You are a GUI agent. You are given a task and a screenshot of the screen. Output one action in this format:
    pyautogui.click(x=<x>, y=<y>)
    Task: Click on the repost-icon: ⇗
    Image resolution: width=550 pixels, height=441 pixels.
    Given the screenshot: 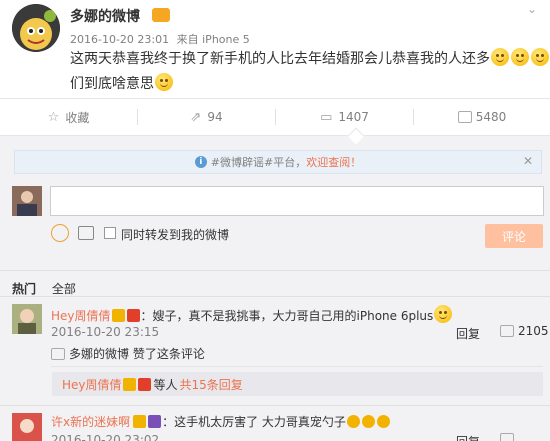 What is the action you would take?
    pyautogui.click(x=196, y=117)
    